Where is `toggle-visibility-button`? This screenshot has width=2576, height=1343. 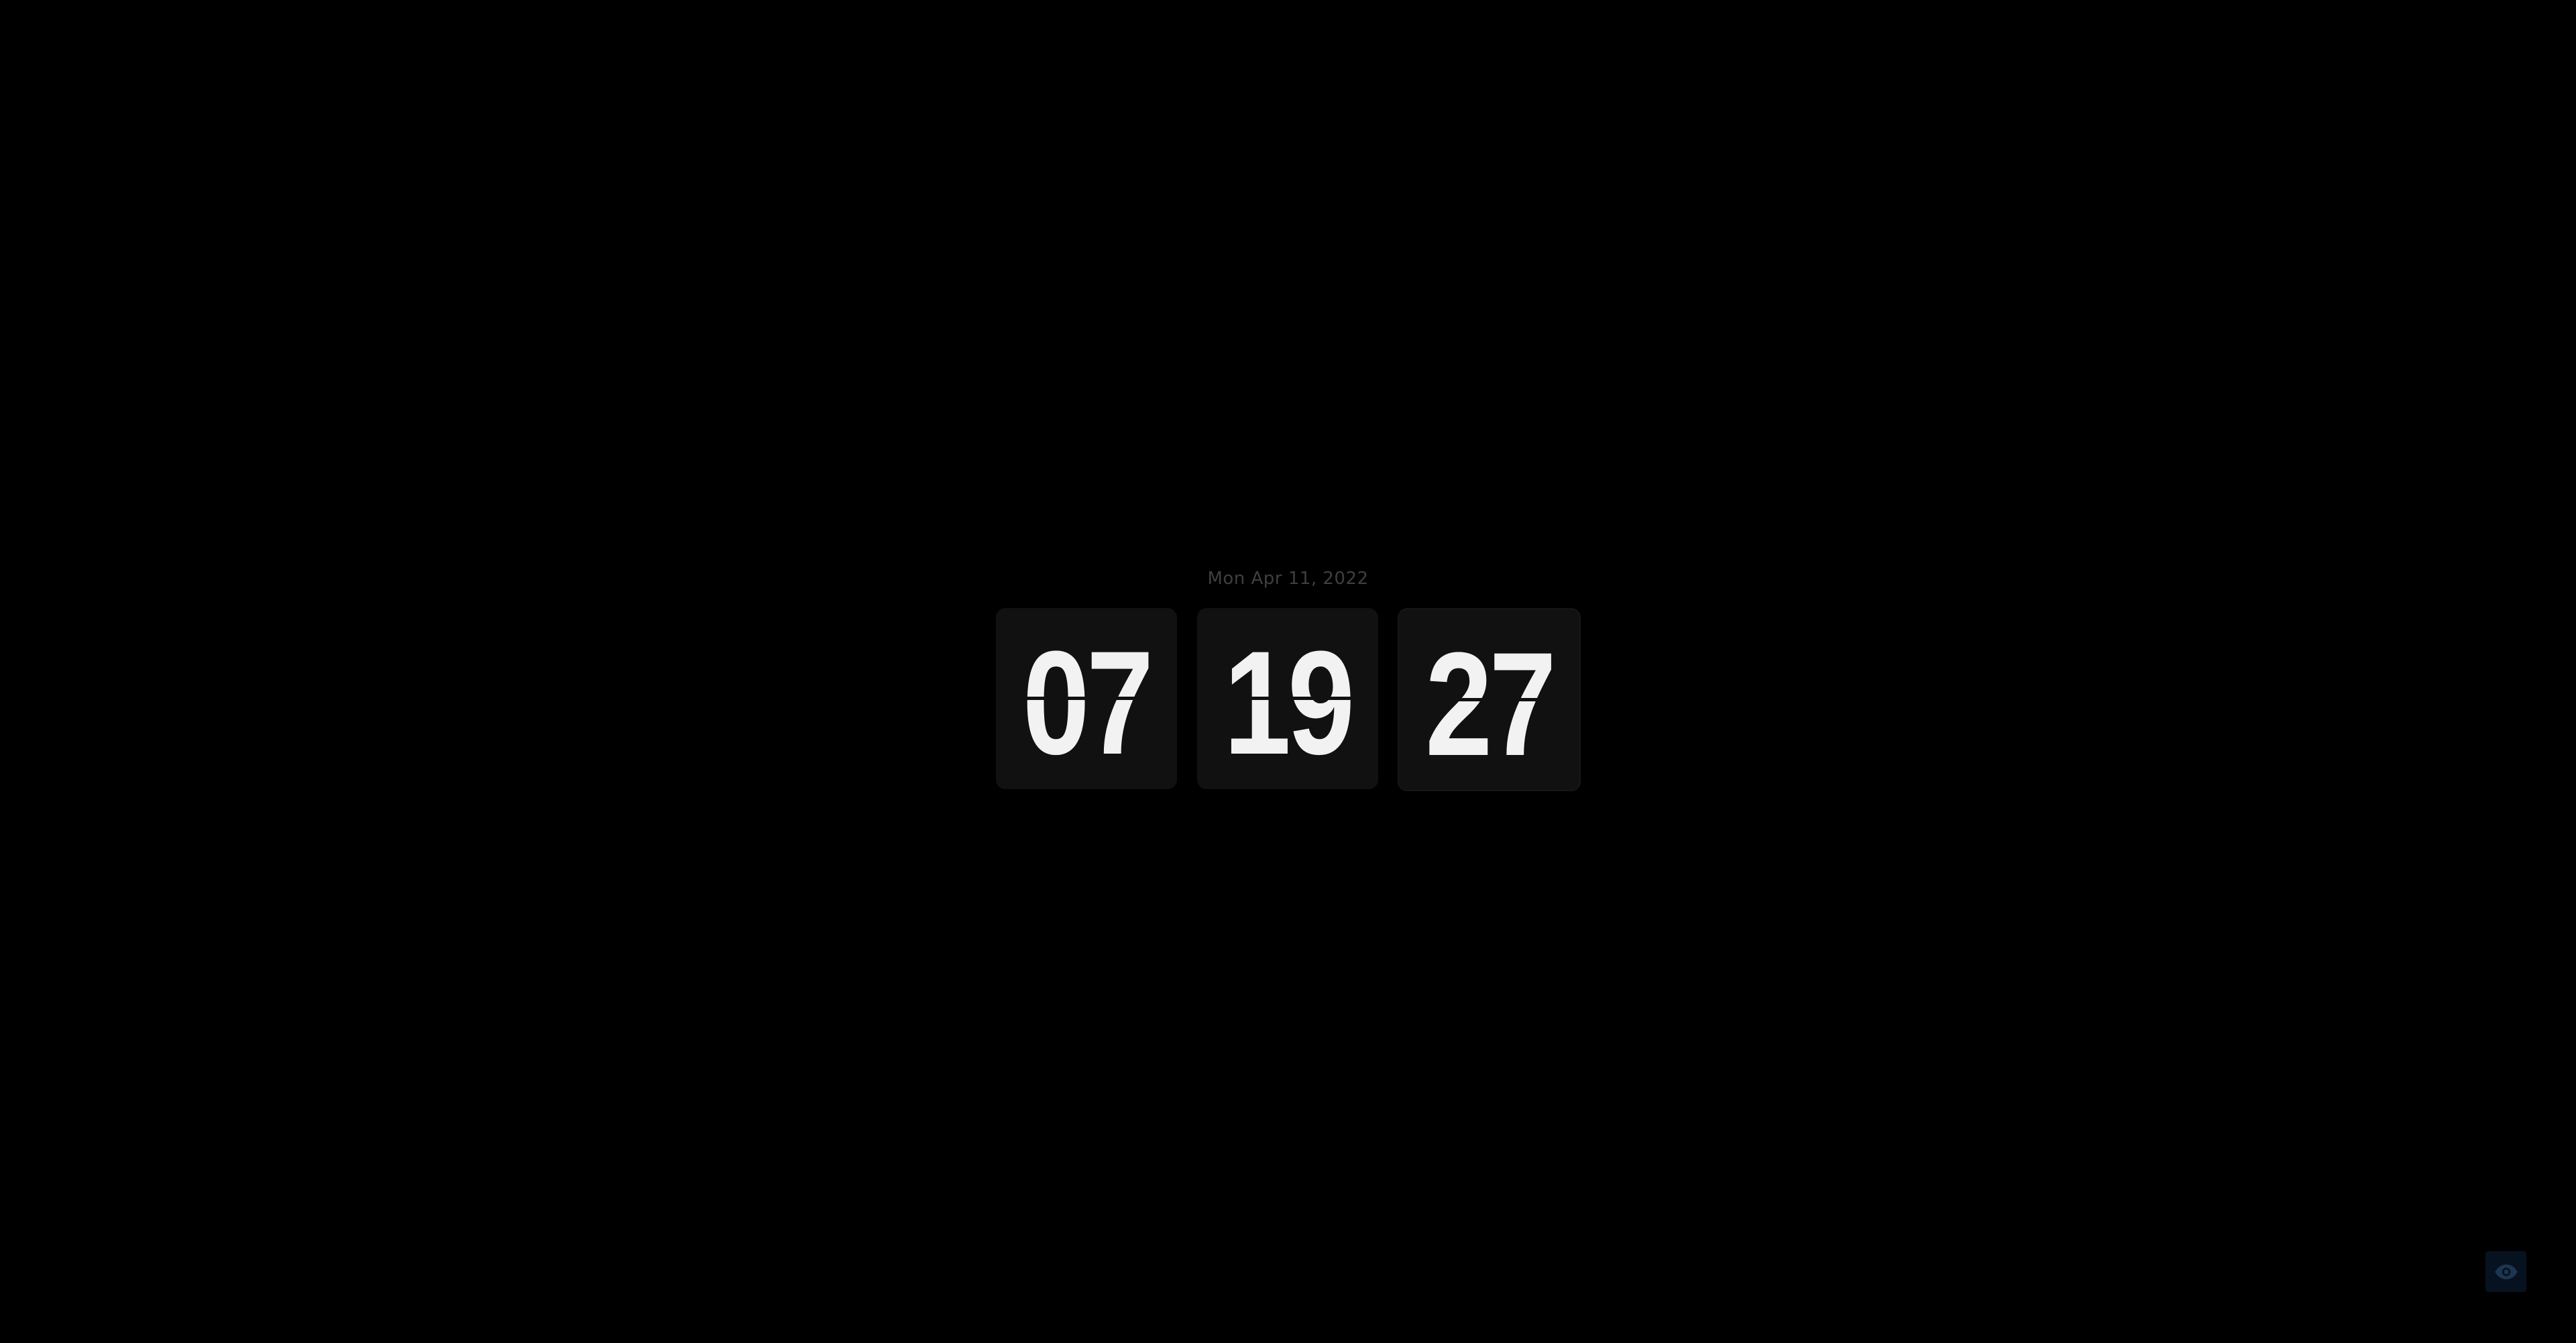
toggle-visibility-button is located at coordinates (2505, 1271).